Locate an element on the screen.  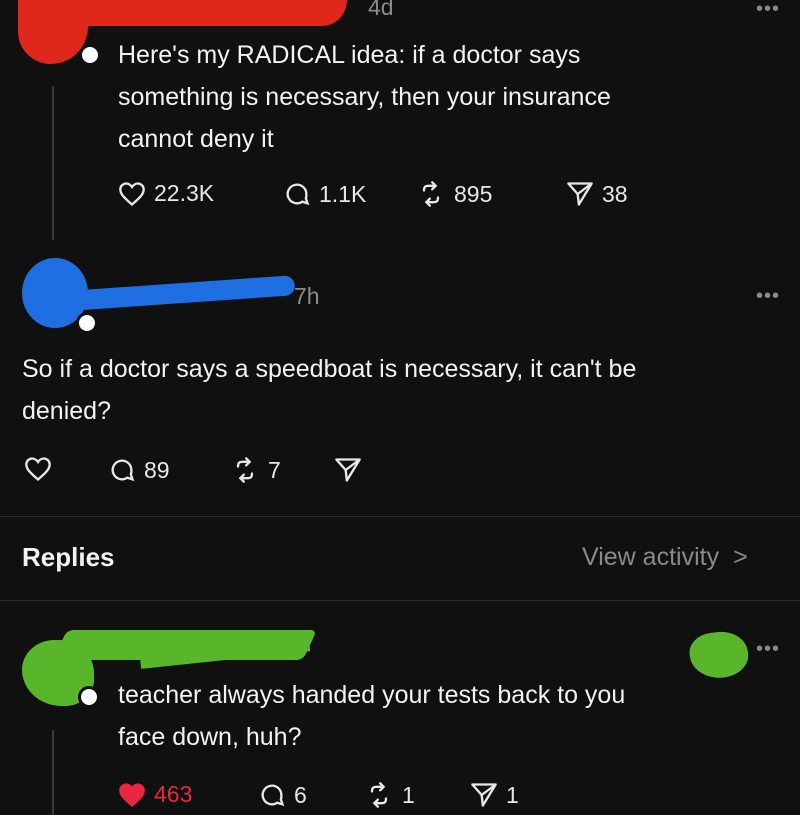
repost-button: 7 is located at coordinates (255, 470).